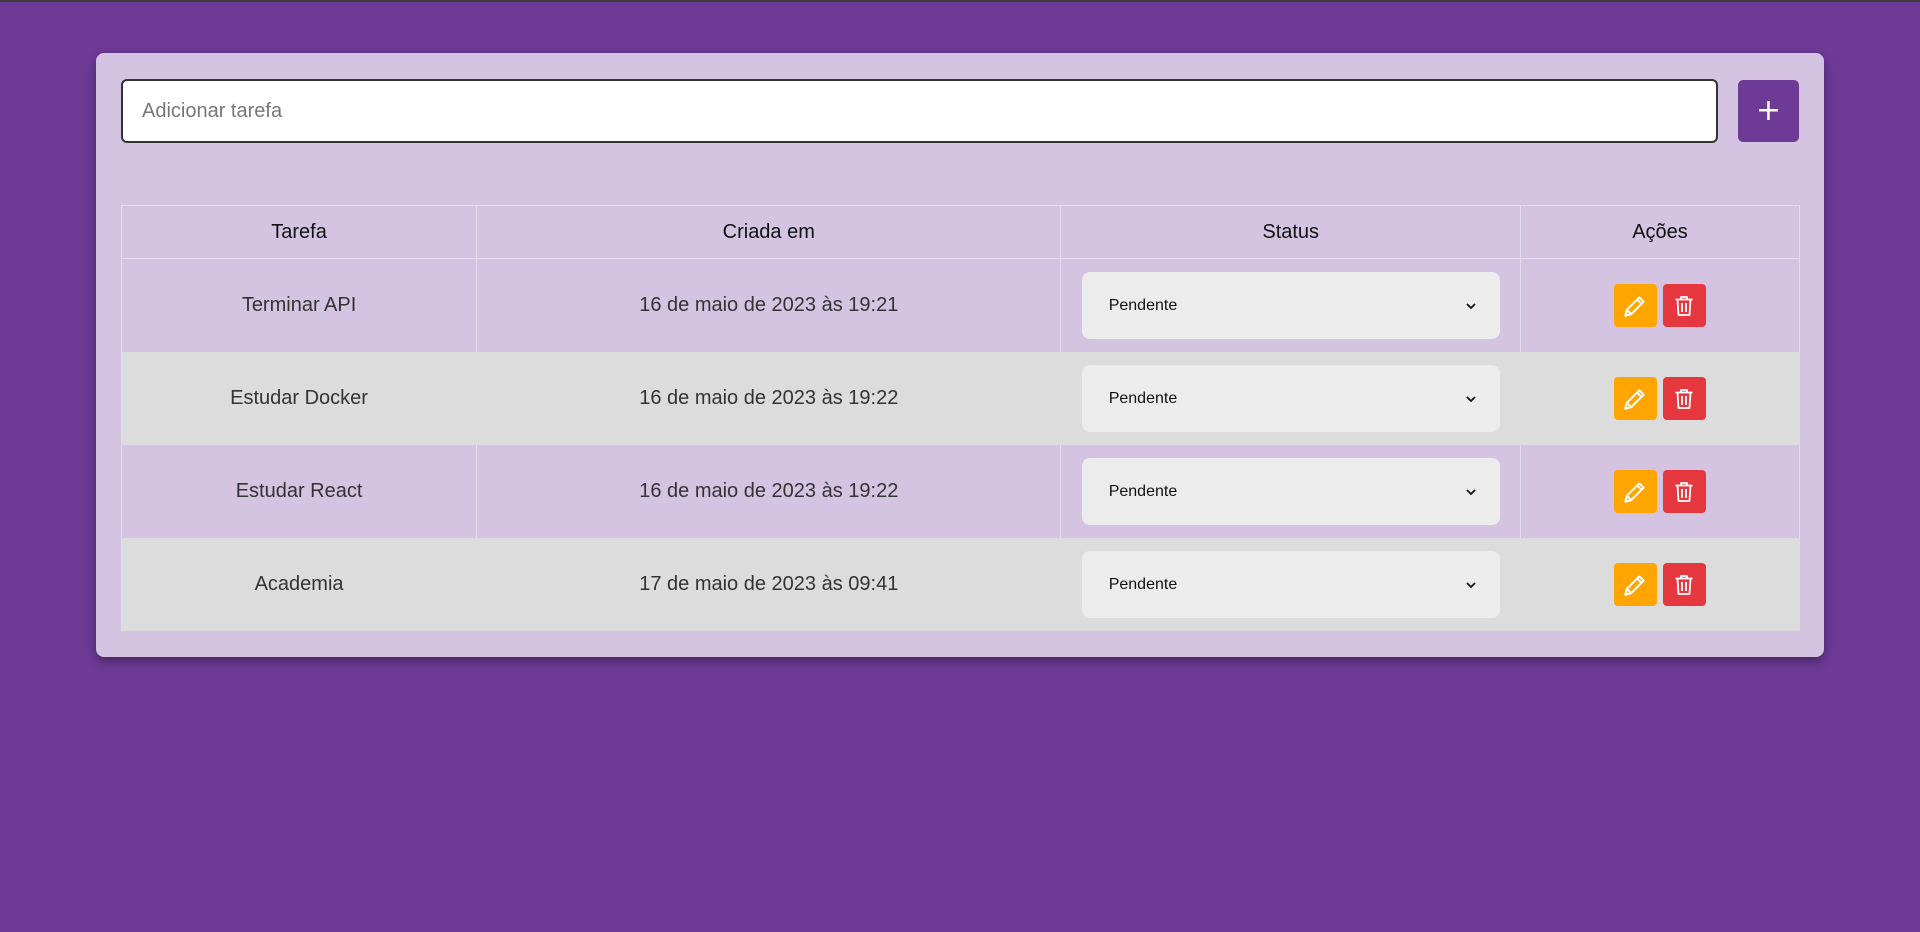 The height and width of the screenshot is (932, 1920). What do you see at coordinates (299, 232) in the screenshot?
I see `header-task: Tarefa` at bounding box center [299, 232].